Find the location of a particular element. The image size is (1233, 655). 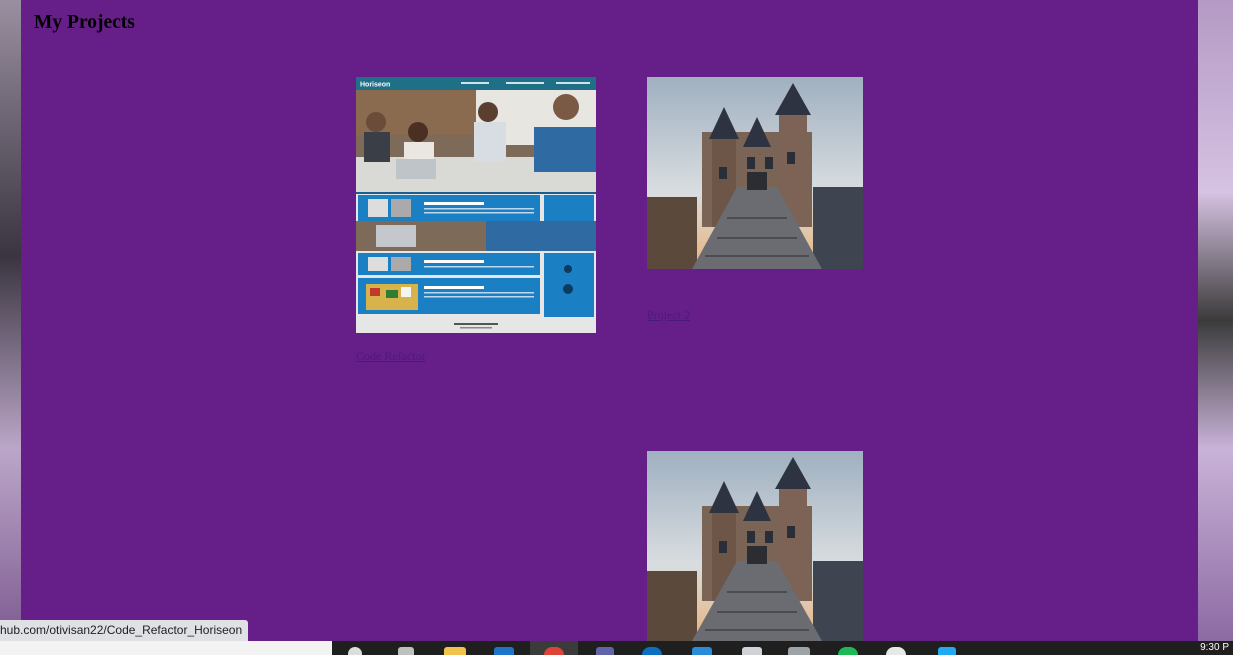

project-3-image is located at coordinates (755, 546).